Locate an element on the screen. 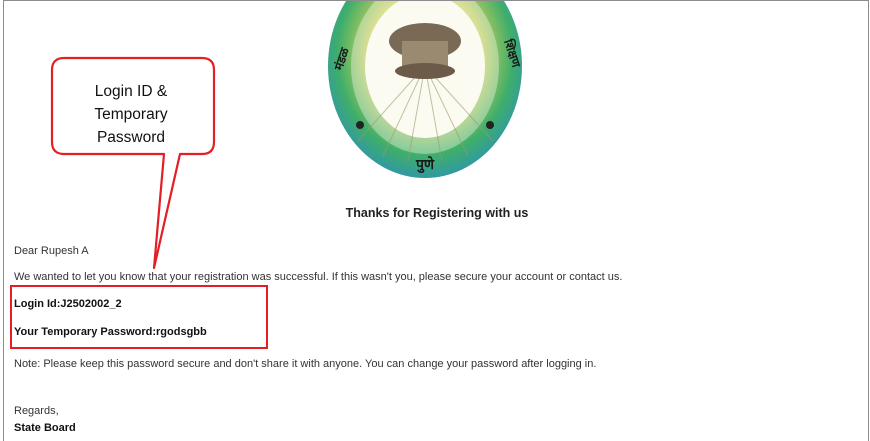 This screenshot has height=441, width=870. callout-line-3: Password is located at coordinates (131, 137).